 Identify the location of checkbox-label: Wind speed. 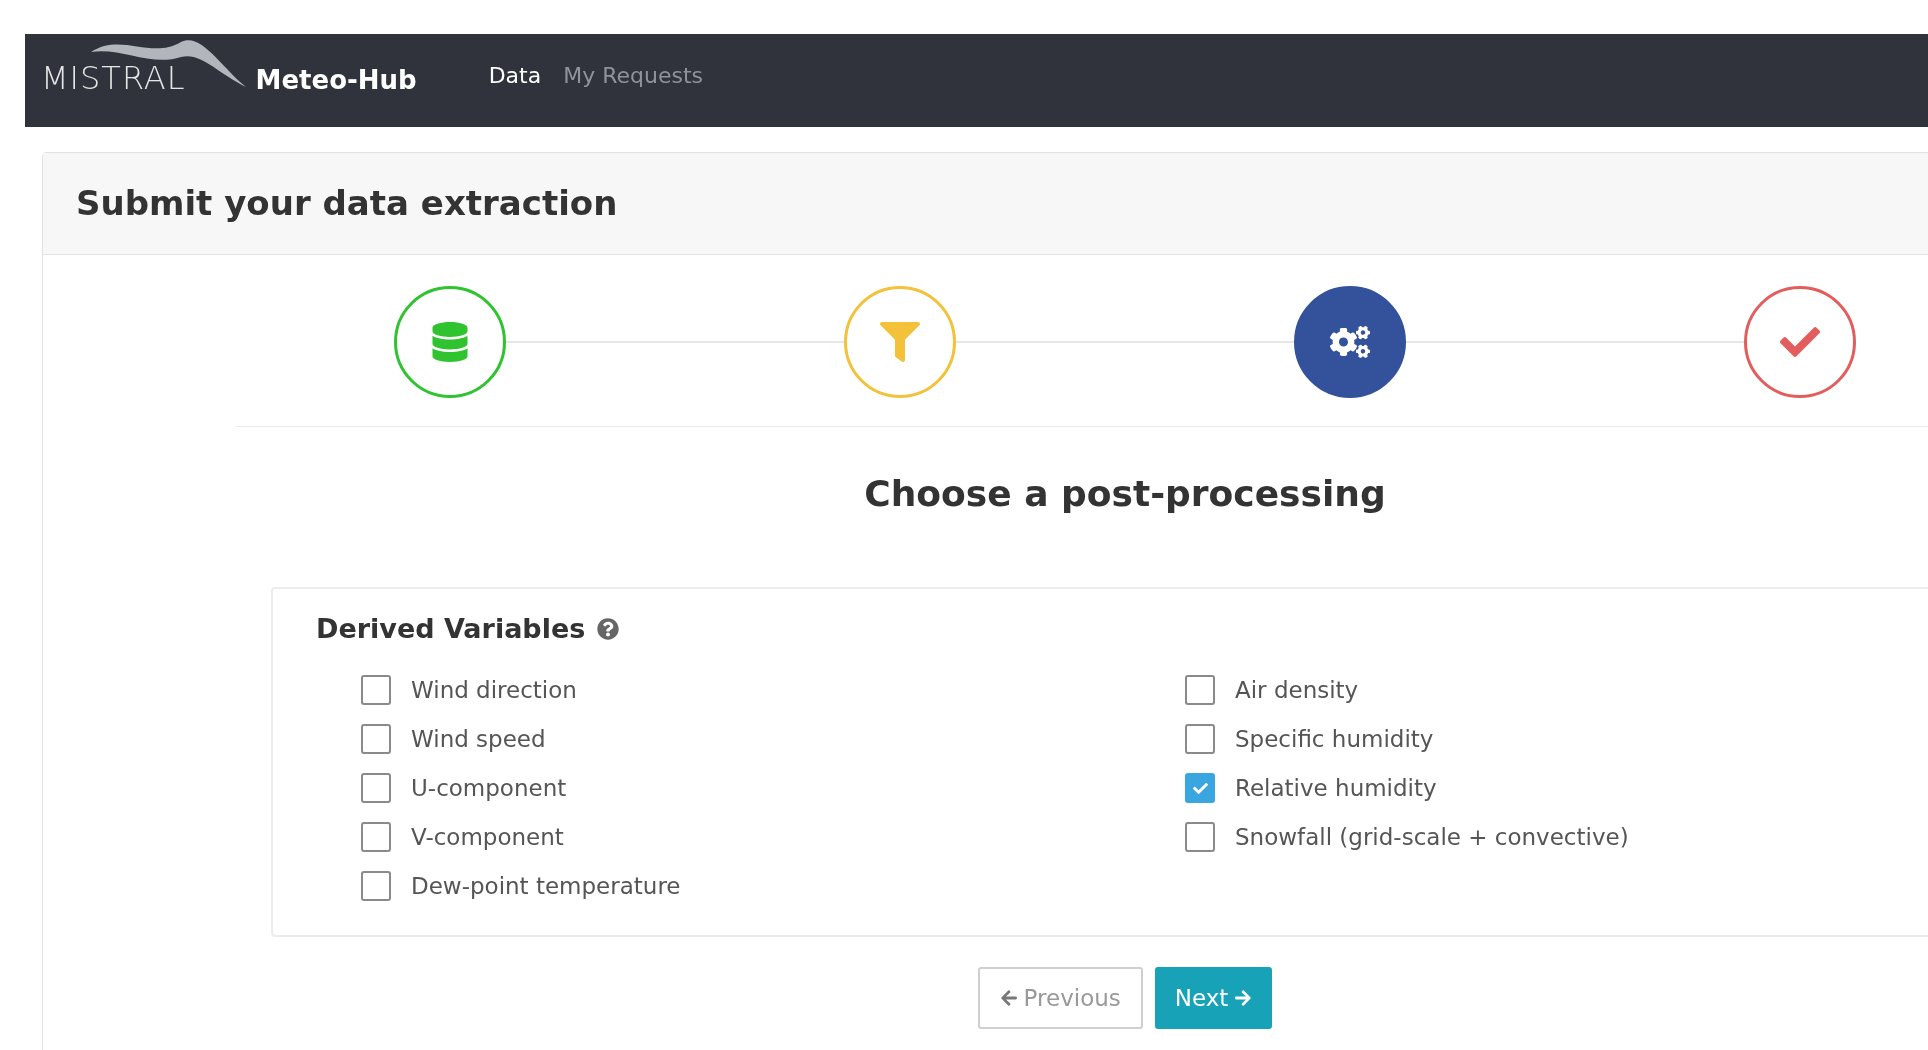
(478, 739).